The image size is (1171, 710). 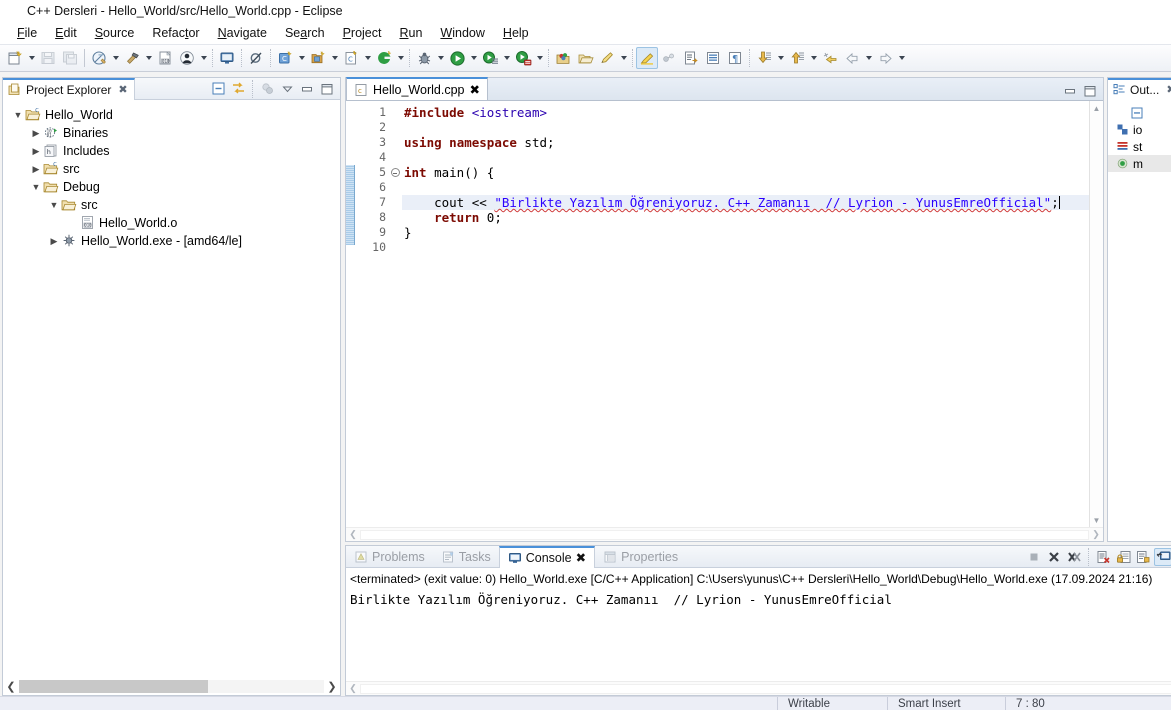 I want to click on scroll-right-icon: ❯, so click(x=332, y=686).